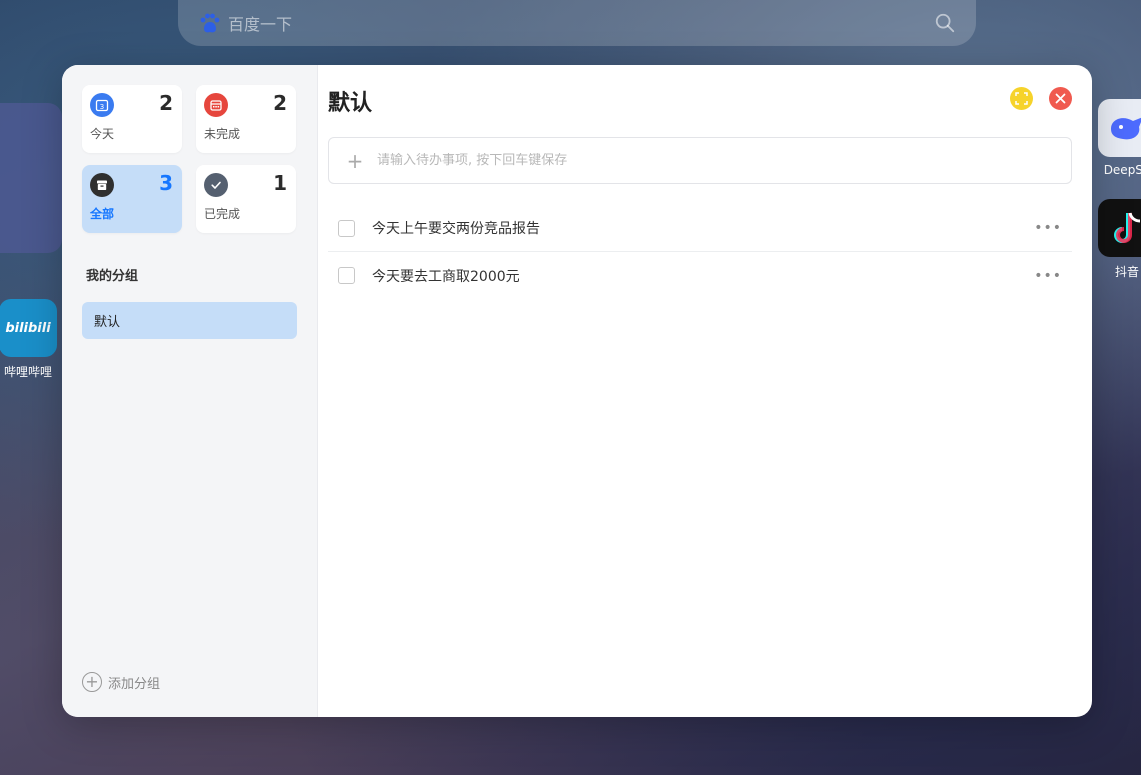 This screenshot has width=1141, height=775. Describe the element at coordinates (945, 23) in the screenshot. I see `search-icon` at that location.